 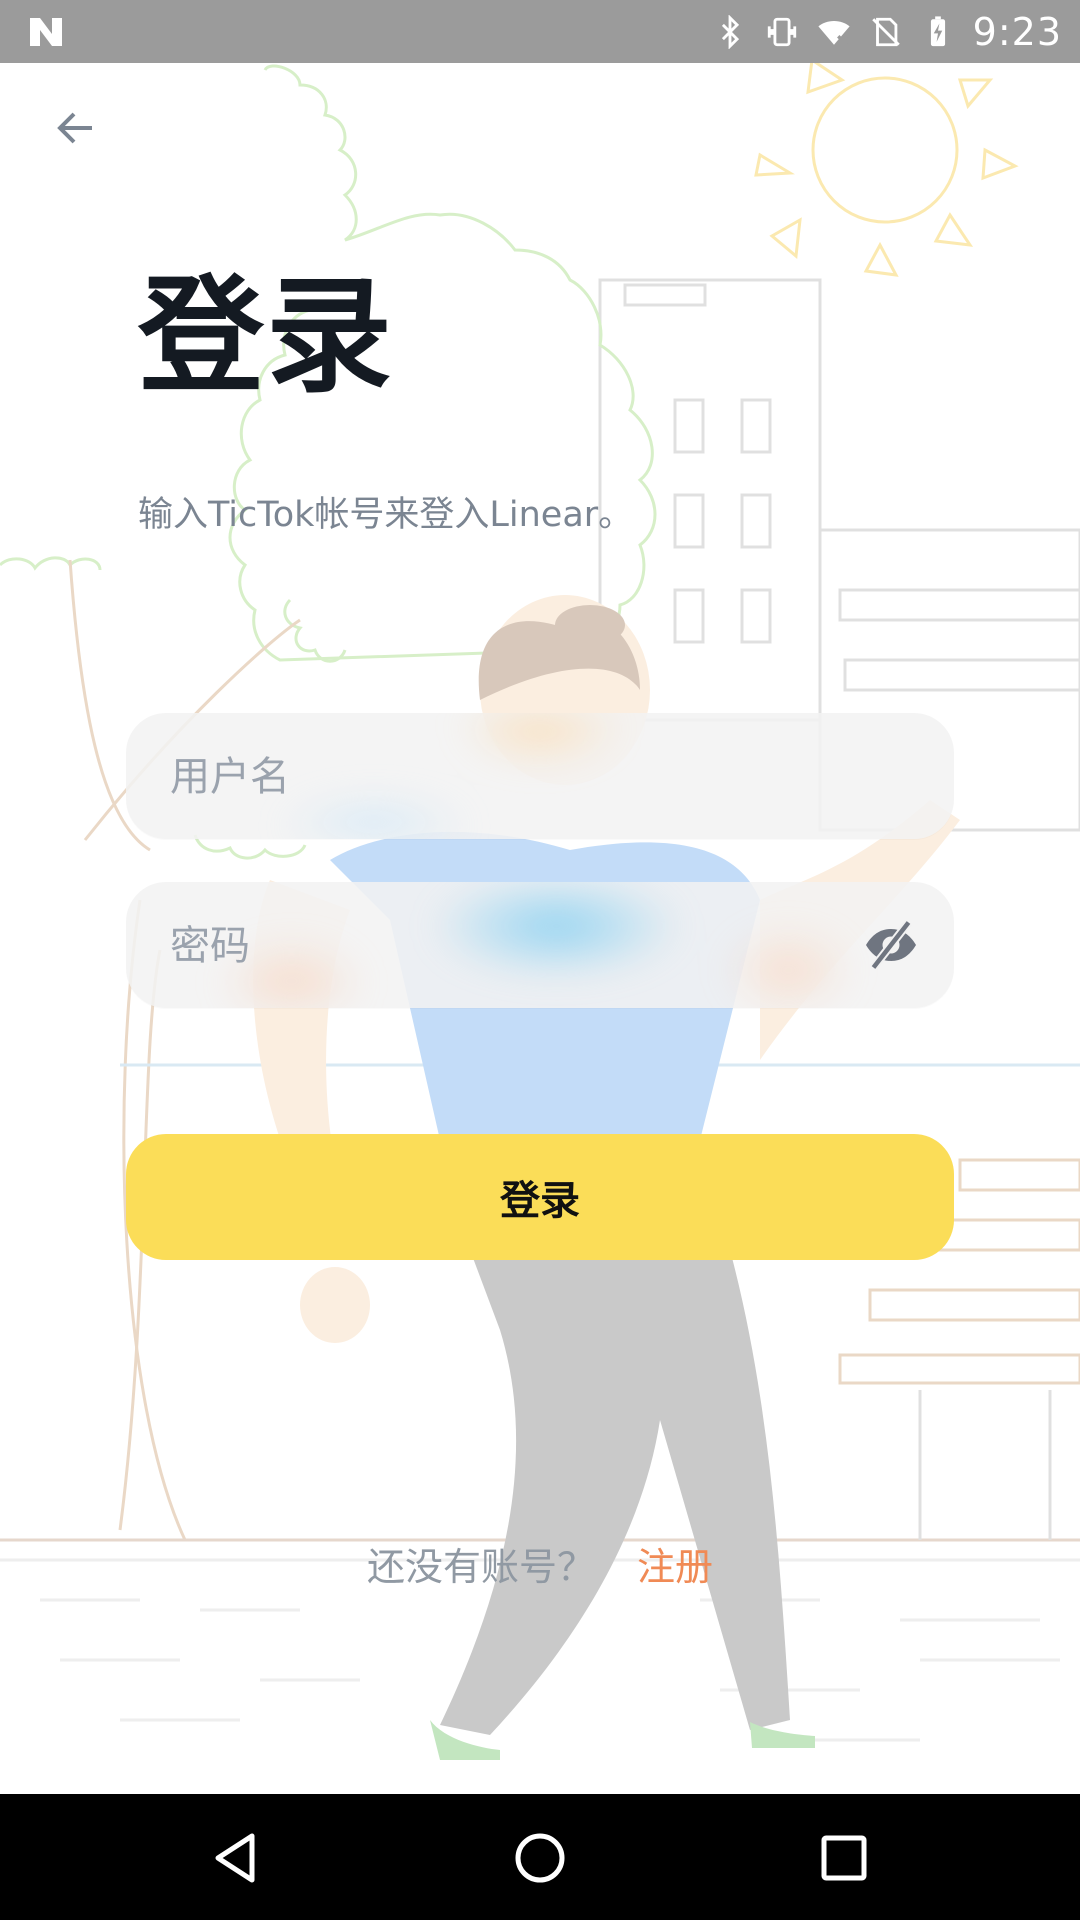 I want to click on login-button: 登录, so click(x=540, y=1197).